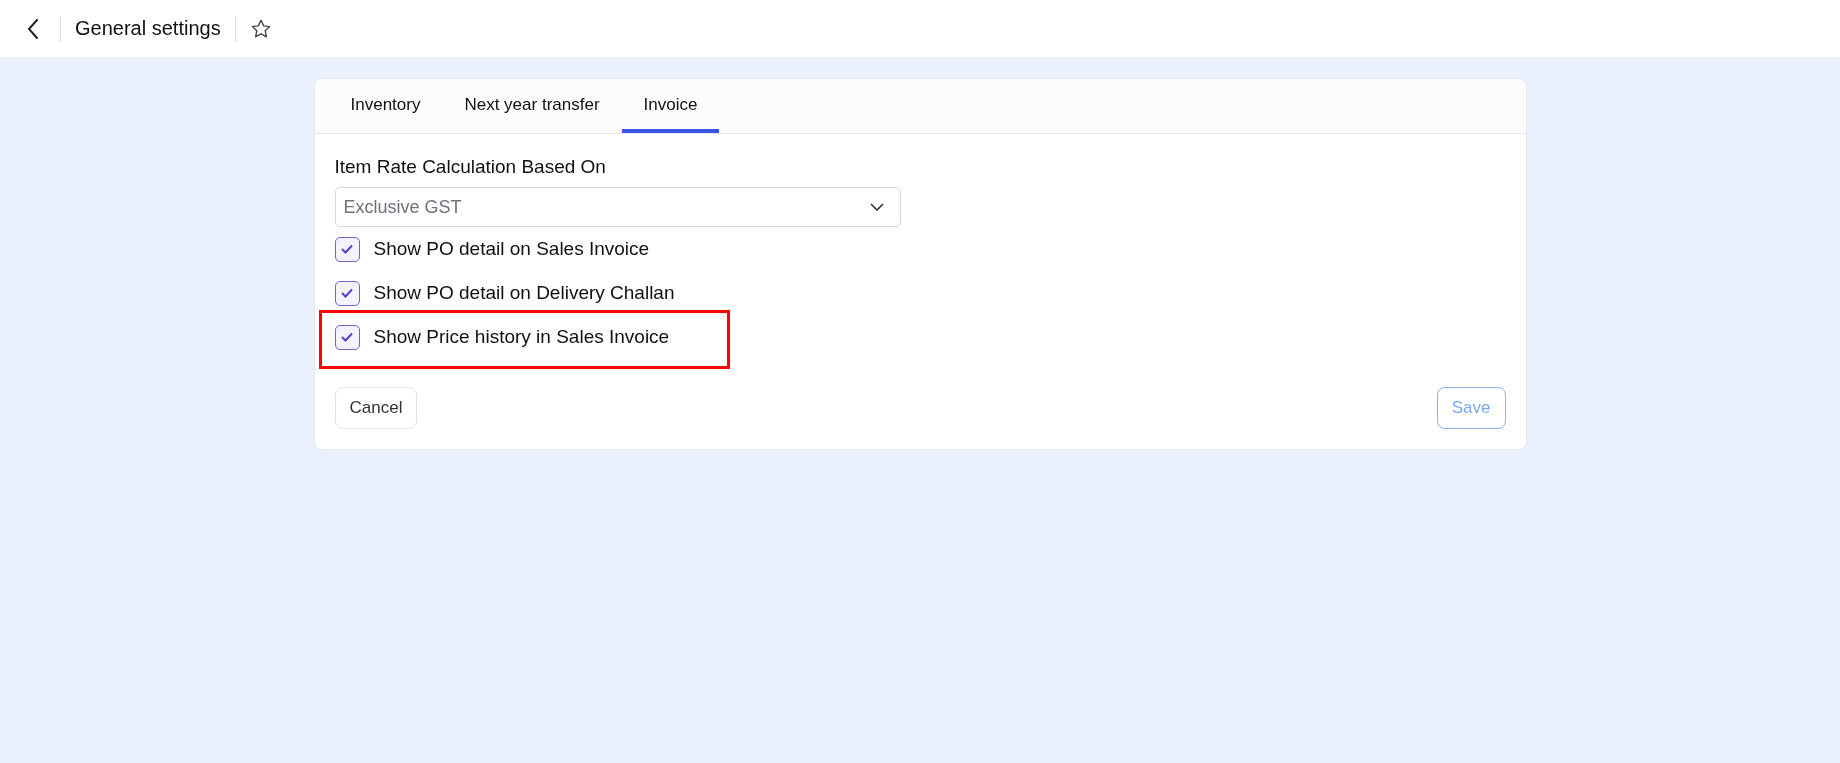 The height and width of the screenshot is (763, 1840). Describe the element at coordinates (876, 207) in the screenshot. I see `chevron-down-icon` at that location.